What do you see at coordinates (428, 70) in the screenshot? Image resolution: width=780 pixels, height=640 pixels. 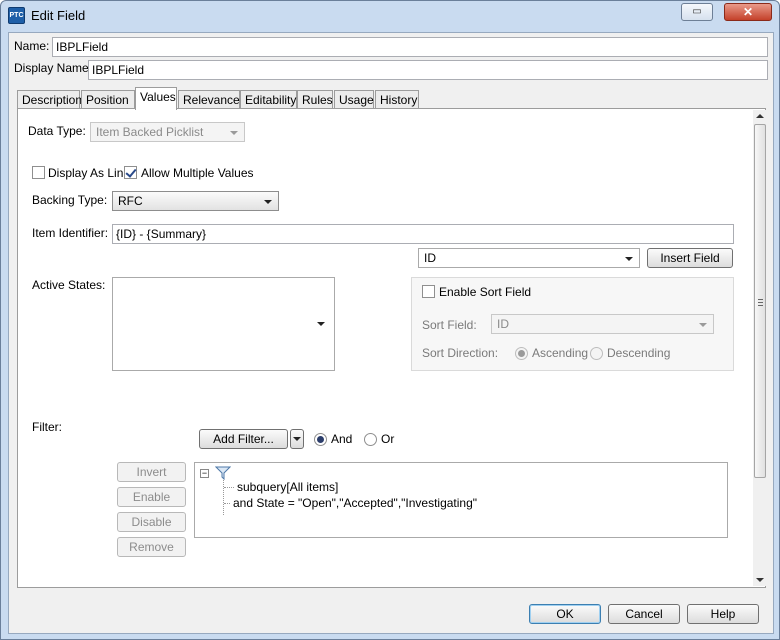 I see `display-name-field: IBPLField` at bounding box center [428, 70].